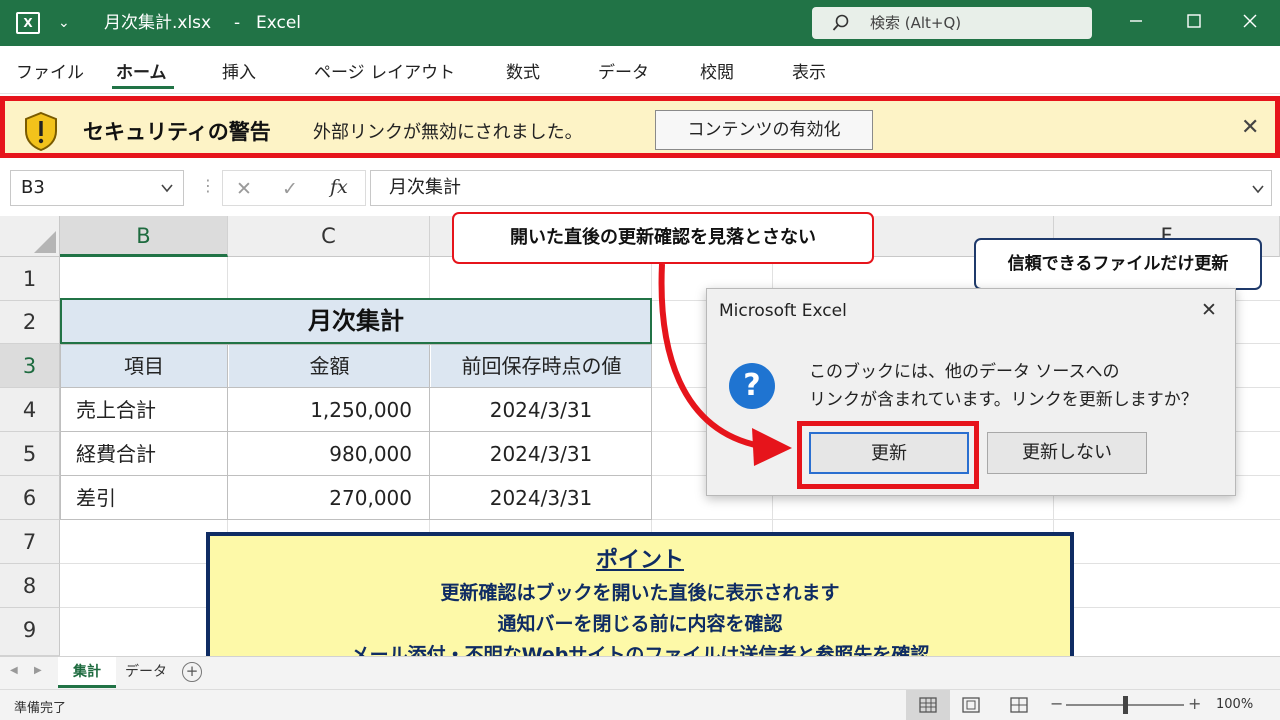  I want to click on callout-check-update: 開いた直後の更新確認を見落とさない, so click(663, 238).